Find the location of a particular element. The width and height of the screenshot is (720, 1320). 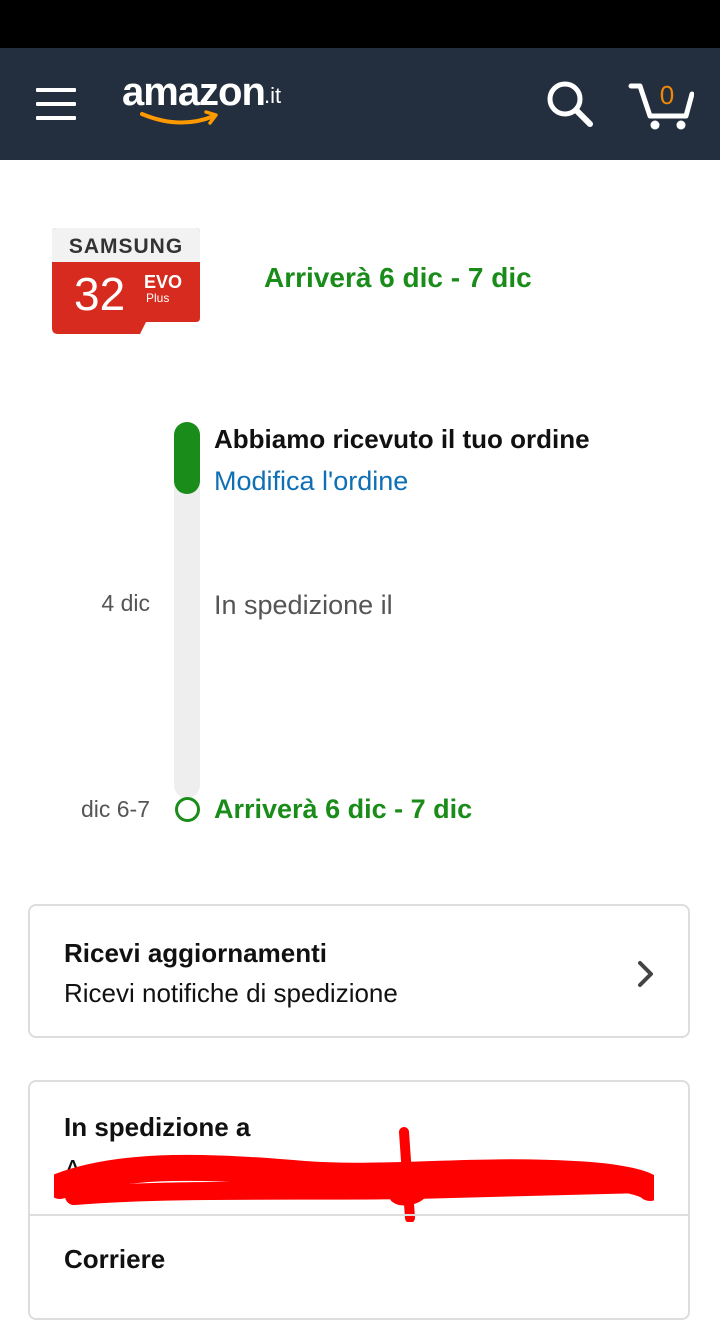

updates-card-title: Ricevi aggiornamenti is located at coordinates (195, 953).